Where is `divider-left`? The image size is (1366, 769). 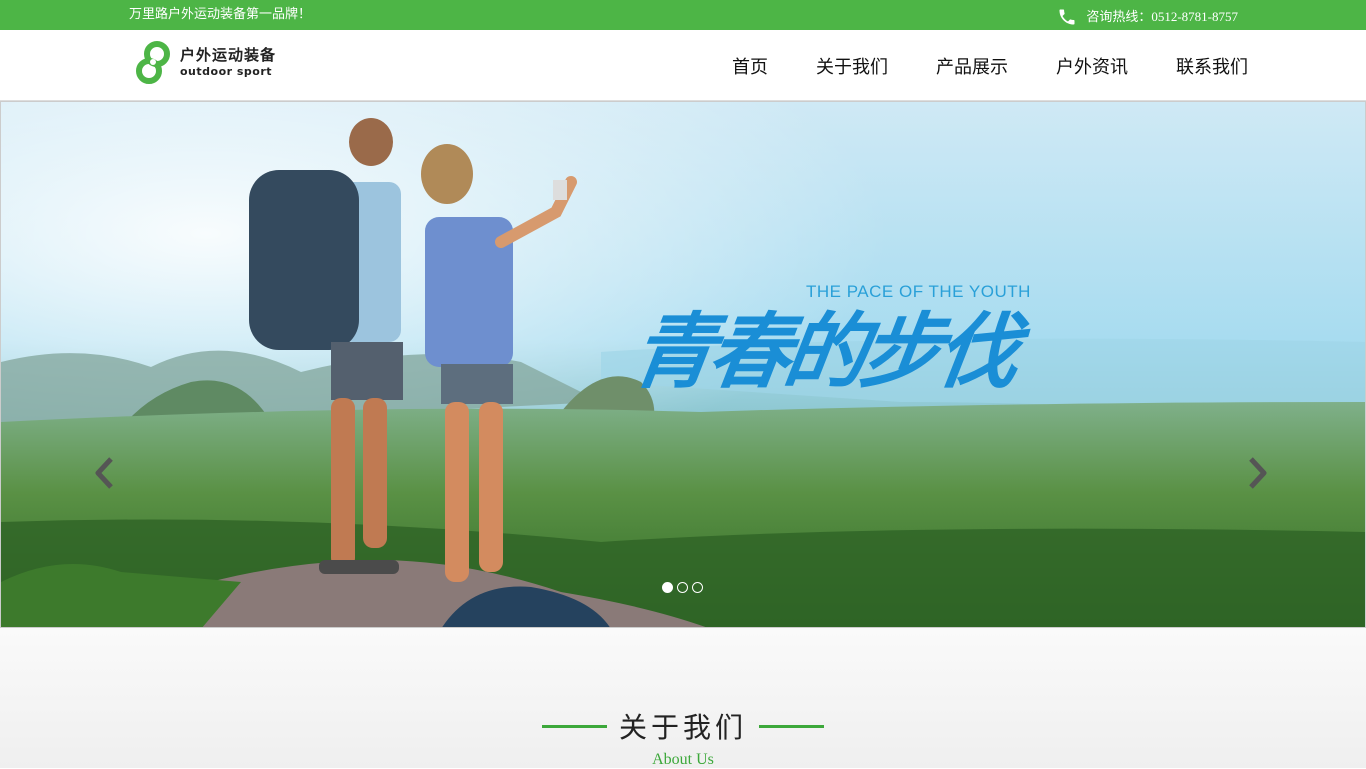 divider-left is located at coordinates (574, 726).